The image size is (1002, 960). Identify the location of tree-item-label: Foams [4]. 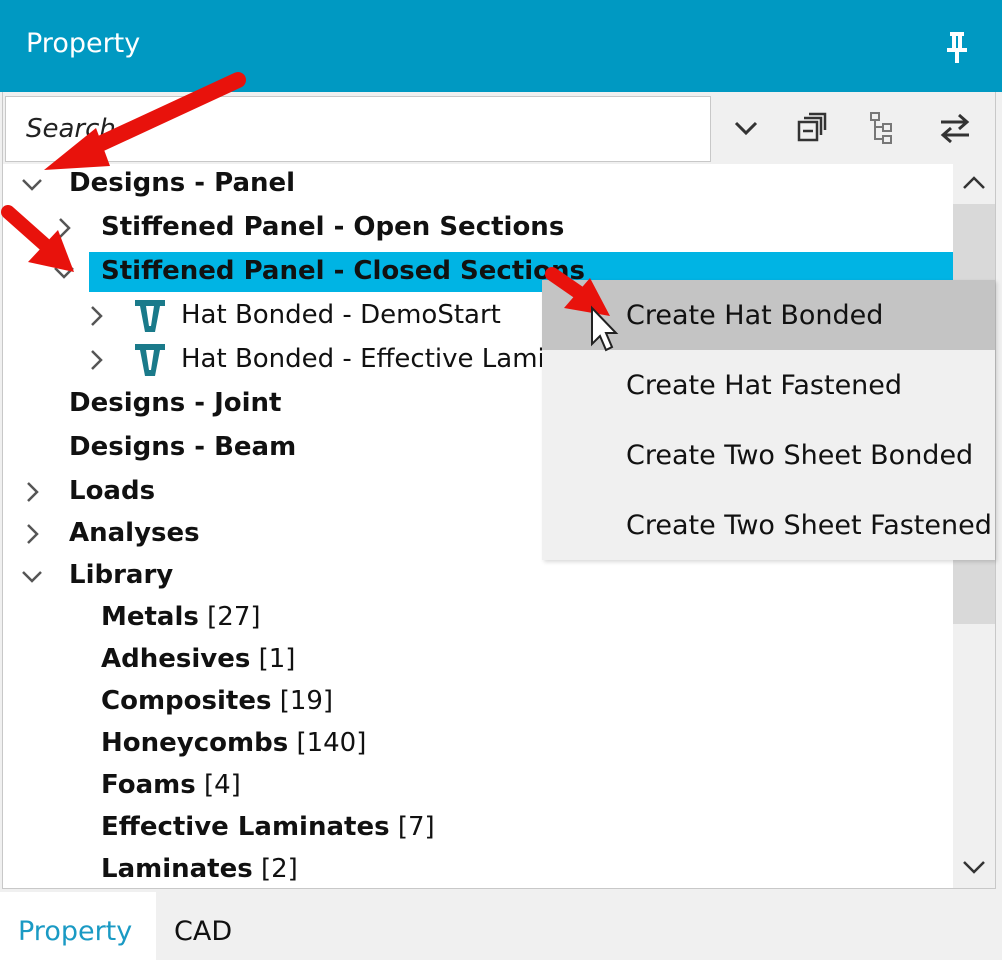
(171, 785).